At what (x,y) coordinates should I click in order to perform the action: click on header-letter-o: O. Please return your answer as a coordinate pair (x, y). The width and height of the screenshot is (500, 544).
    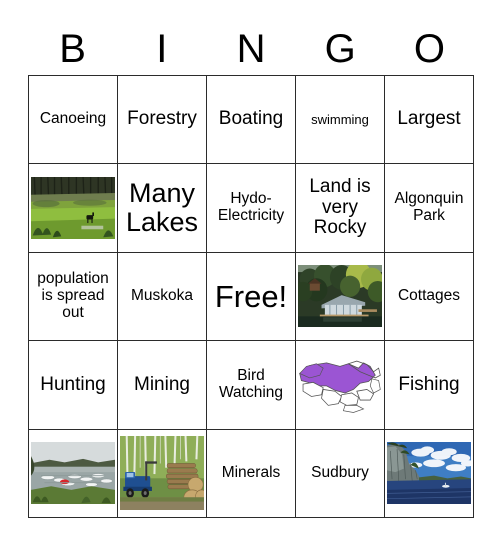
    Looking at the image, I should click on (429, 48).